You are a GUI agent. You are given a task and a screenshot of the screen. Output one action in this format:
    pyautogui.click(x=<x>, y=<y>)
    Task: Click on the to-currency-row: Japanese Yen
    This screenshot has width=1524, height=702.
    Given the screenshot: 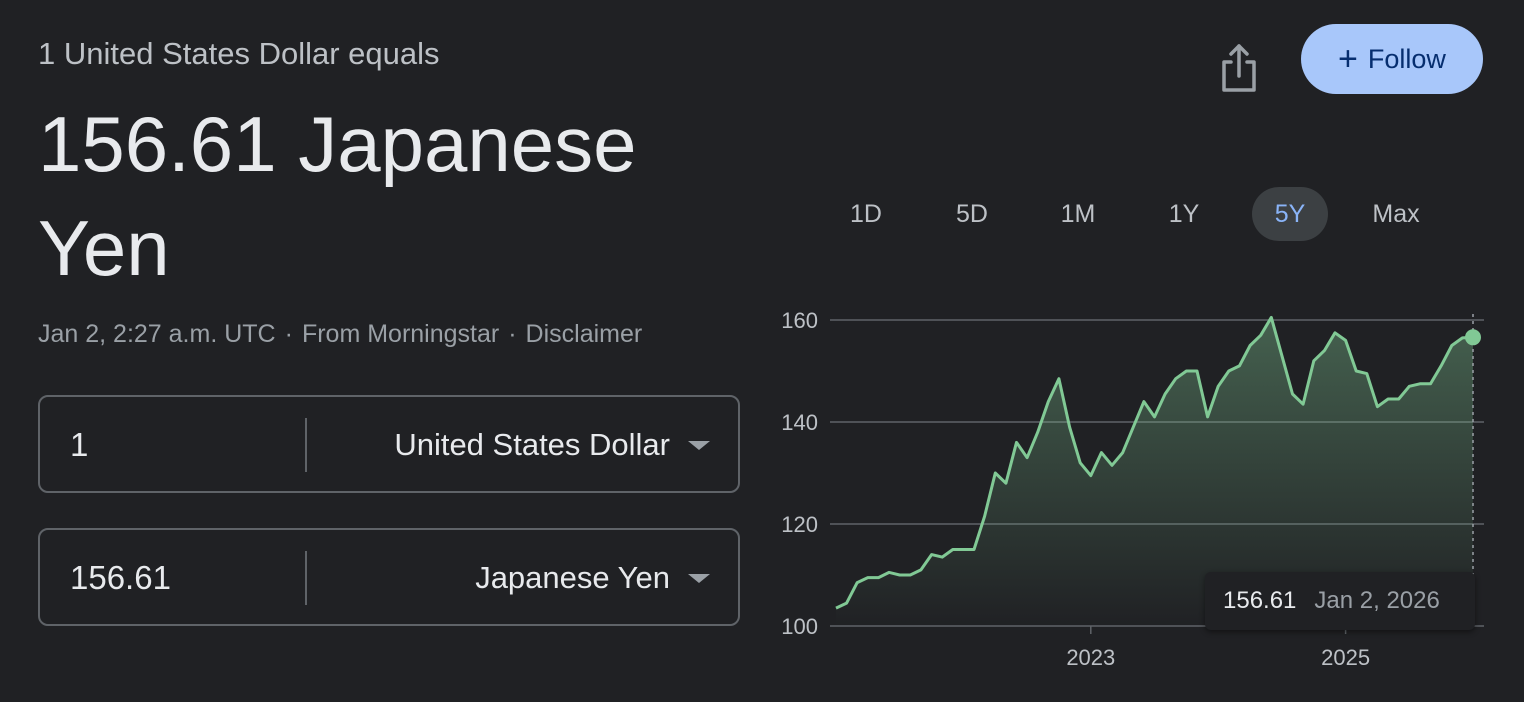 What is the action you would take?
    pyautogui.click(x=389, y=577)
    